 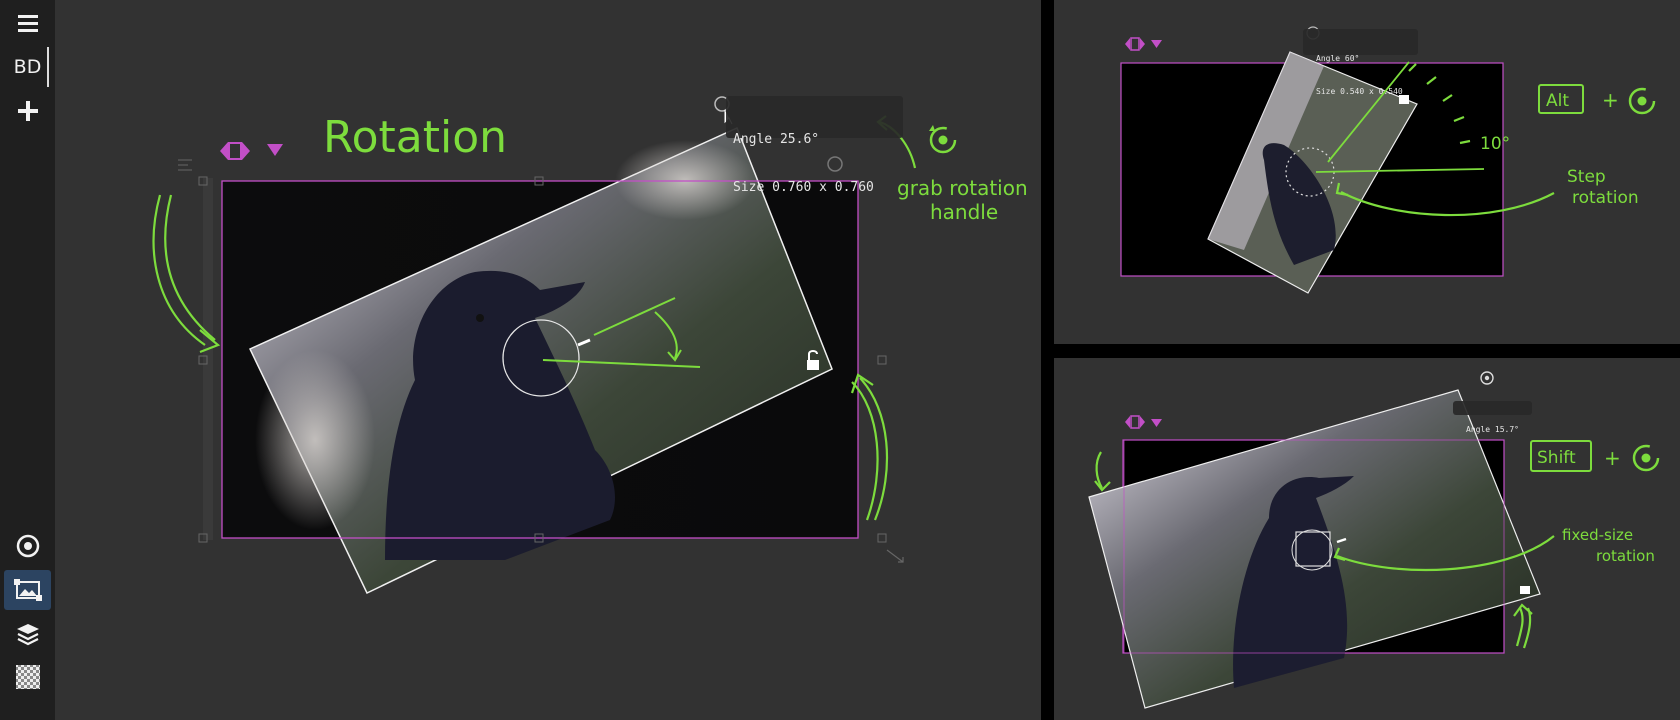 I want to click on annotation-fixed-line2: rotation, so click(x=1625, y=556).